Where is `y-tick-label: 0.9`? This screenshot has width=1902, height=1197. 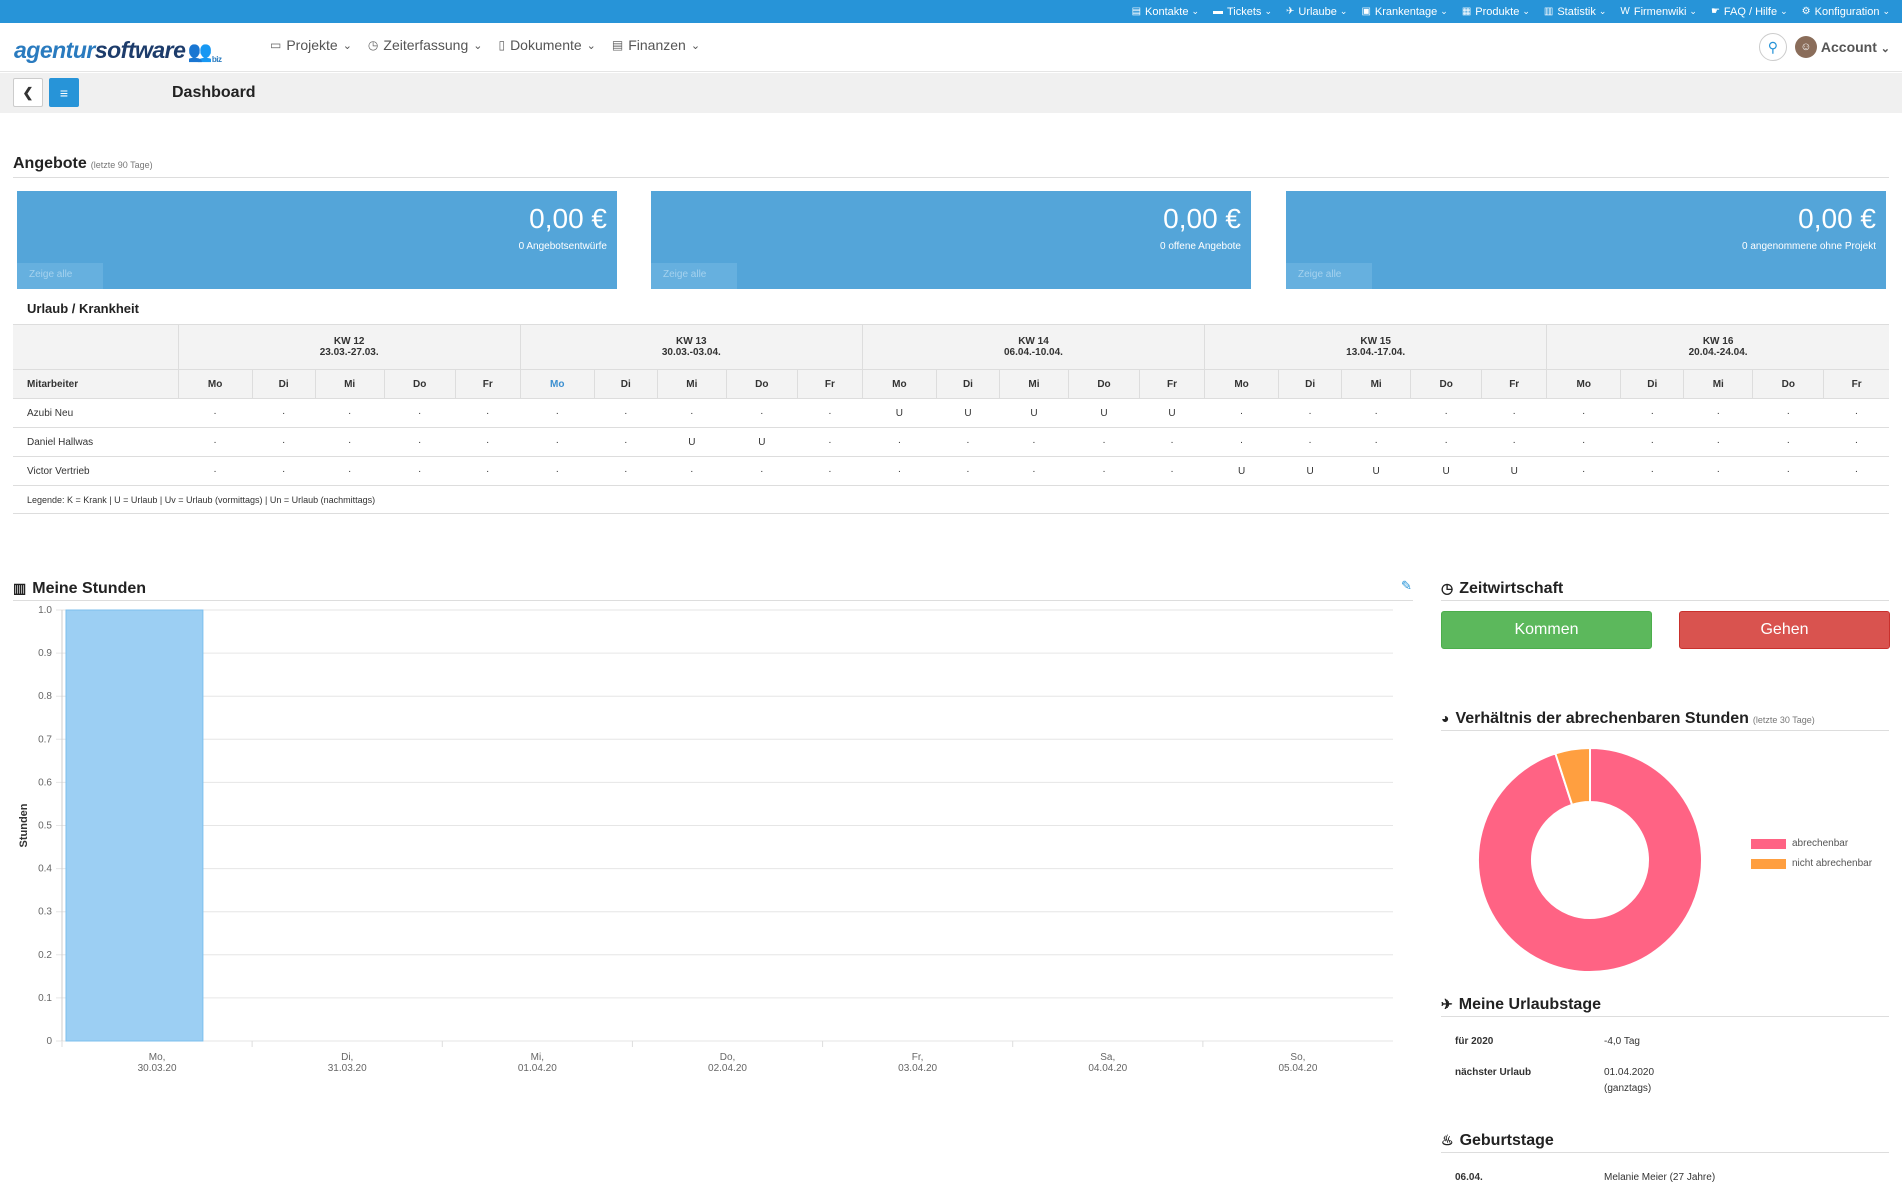 y-tick-label: 0.9 is located at coordinates (45, 653).